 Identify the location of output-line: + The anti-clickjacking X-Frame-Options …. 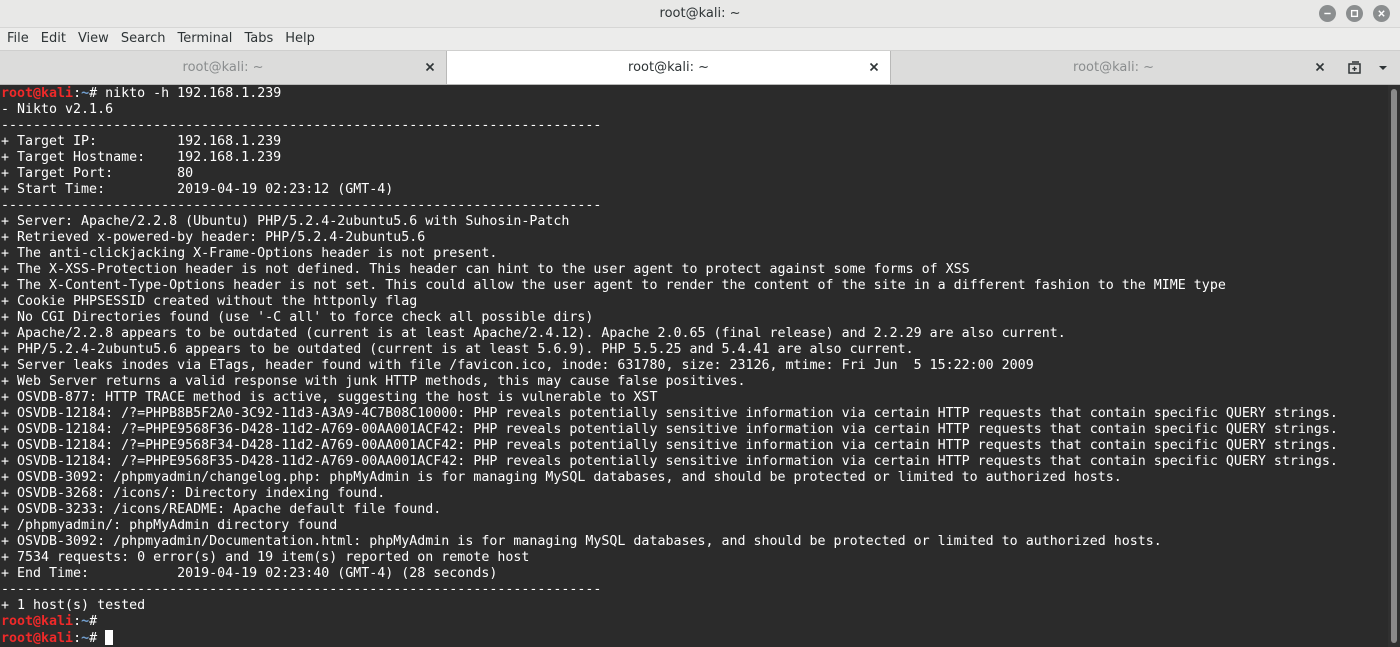
(249, 253).